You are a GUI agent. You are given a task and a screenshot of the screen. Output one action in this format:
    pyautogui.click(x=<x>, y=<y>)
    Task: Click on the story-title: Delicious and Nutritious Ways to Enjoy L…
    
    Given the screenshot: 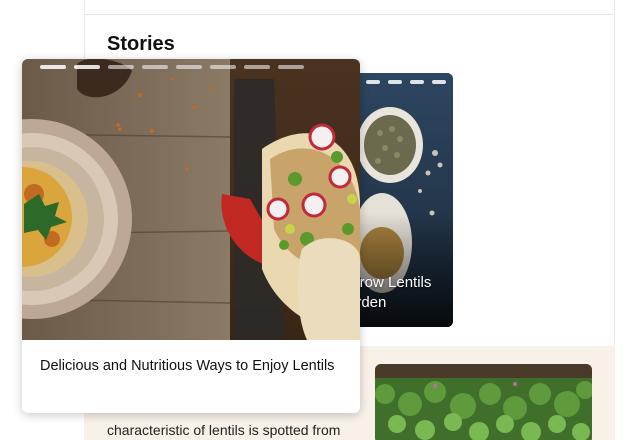 What is the action you would take?
    pyautogui.click(x=187, y=366)
    